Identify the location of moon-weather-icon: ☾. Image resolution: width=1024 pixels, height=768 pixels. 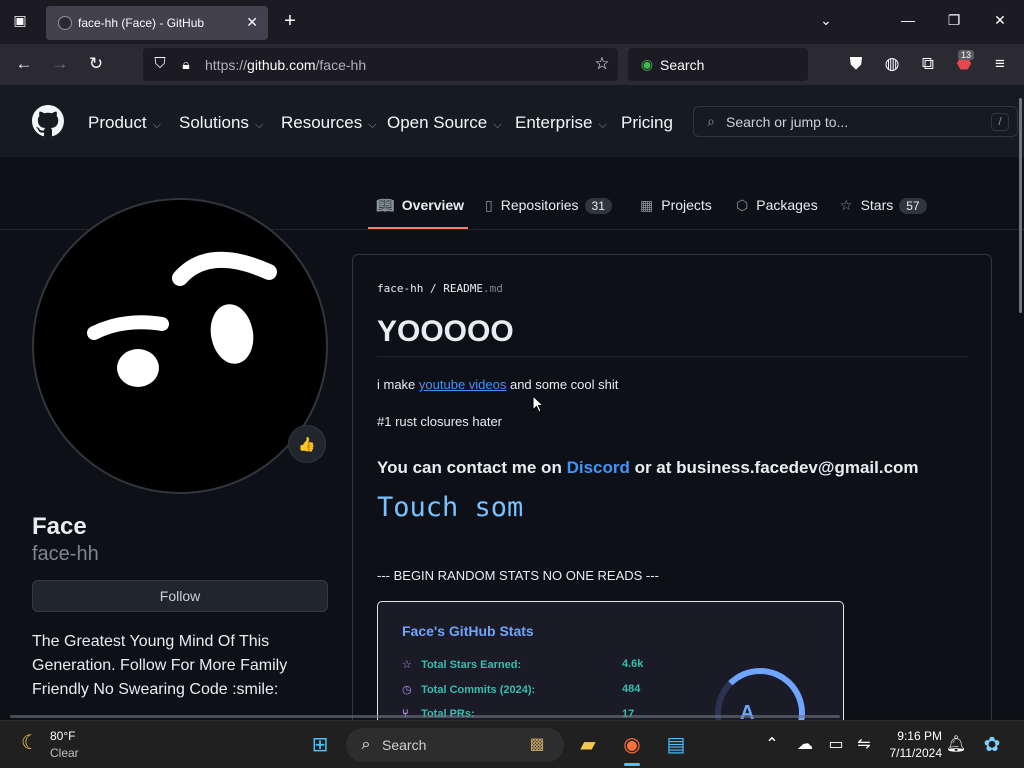
(30, 743).